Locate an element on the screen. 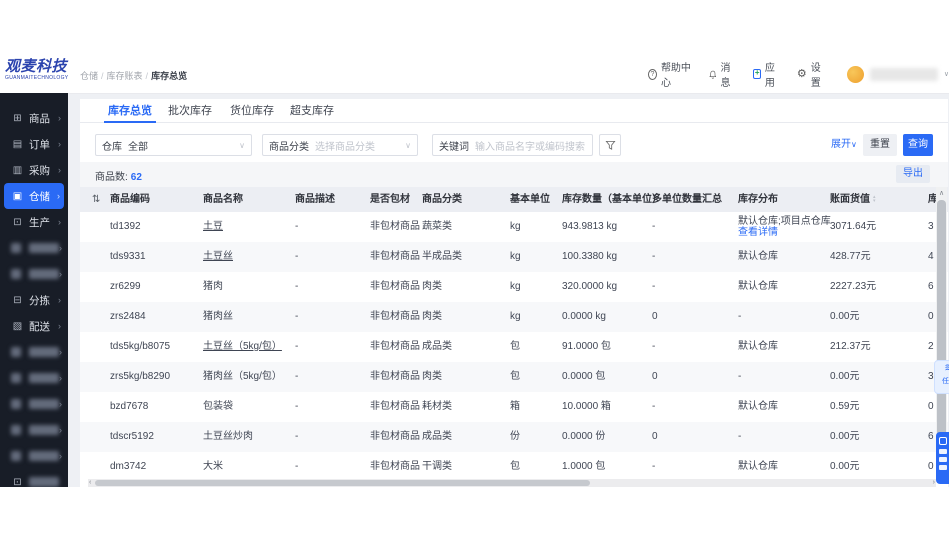  sidebar-item-生产: ⊡ 生产 › is located at coordinates (34, 222).